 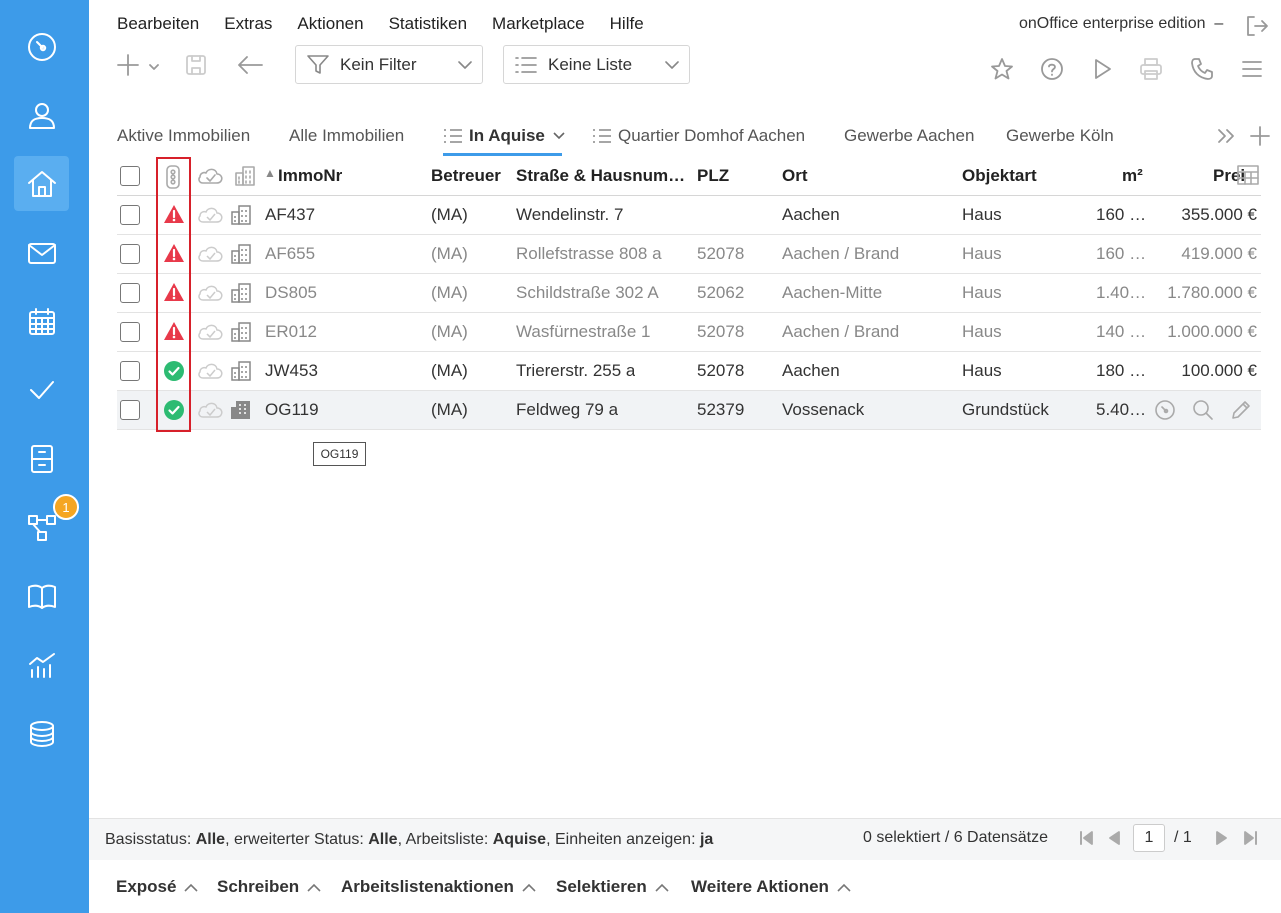 I want to click on building-column-icon, so click(x=245, y=178).